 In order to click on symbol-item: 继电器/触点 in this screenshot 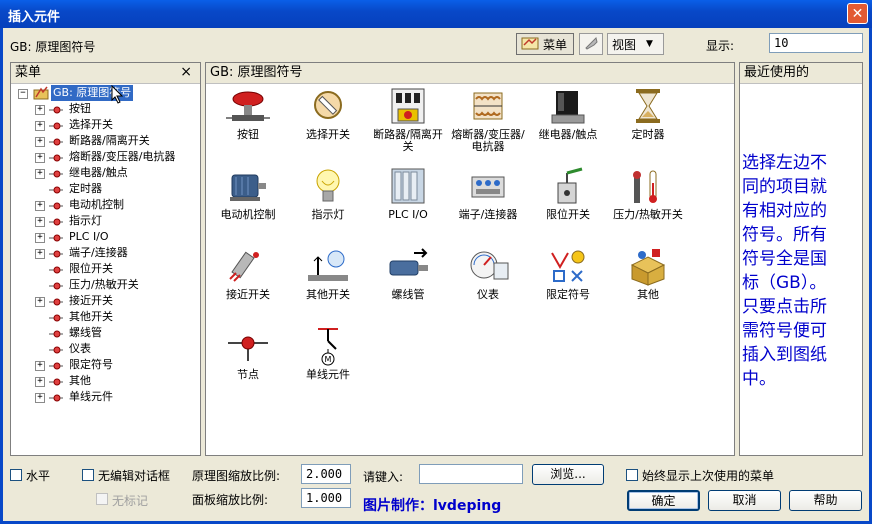, I will do `click(568, 114)`.